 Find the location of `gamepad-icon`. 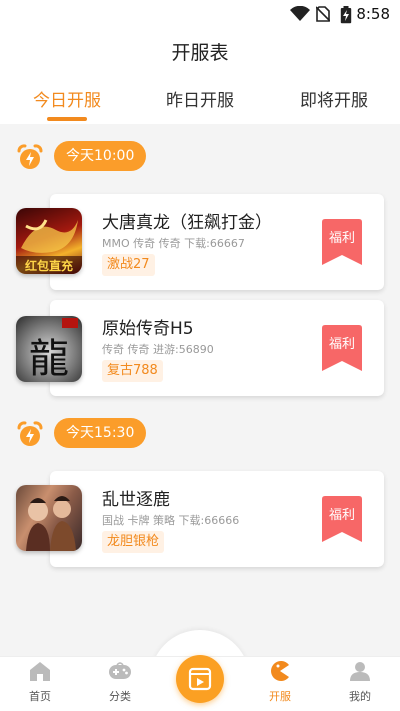

gamepad-icon is located at coordinates (120, 670).